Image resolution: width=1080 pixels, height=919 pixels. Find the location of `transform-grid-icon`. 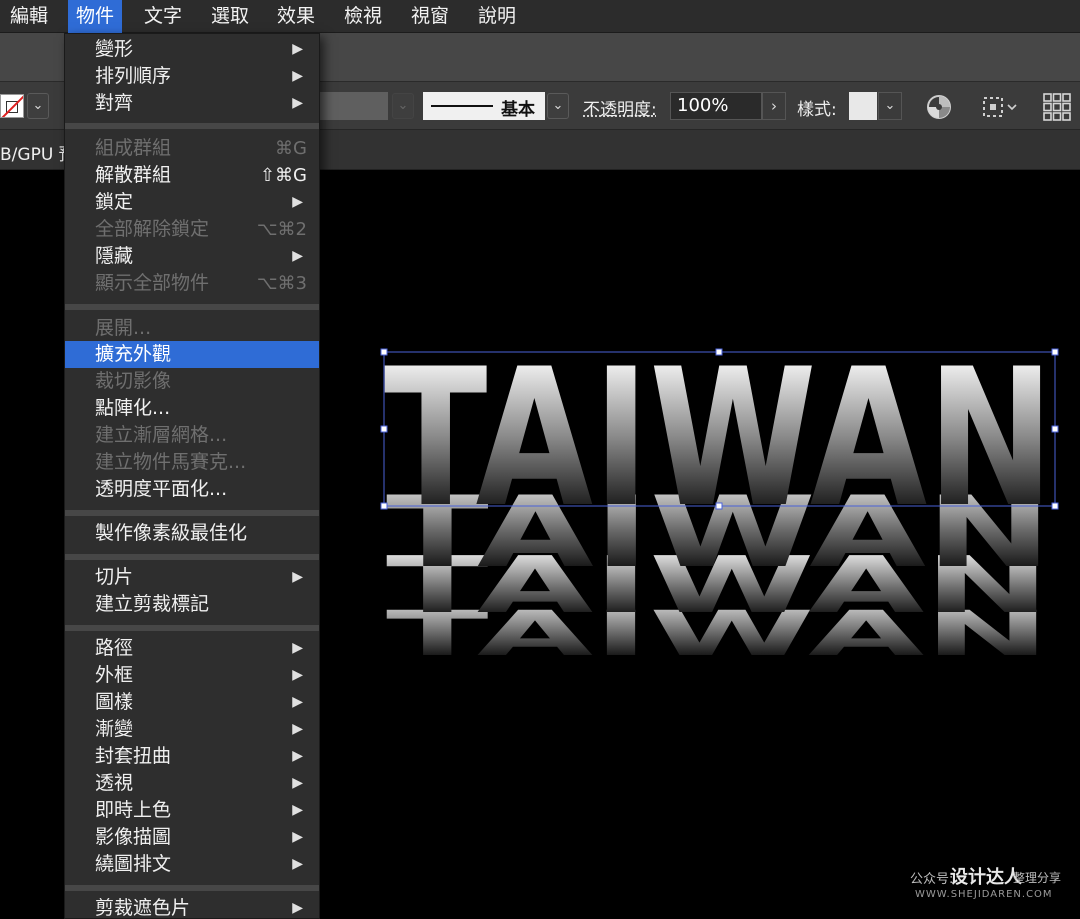

transform-grid-icon is located at coordinates (1057, 107).